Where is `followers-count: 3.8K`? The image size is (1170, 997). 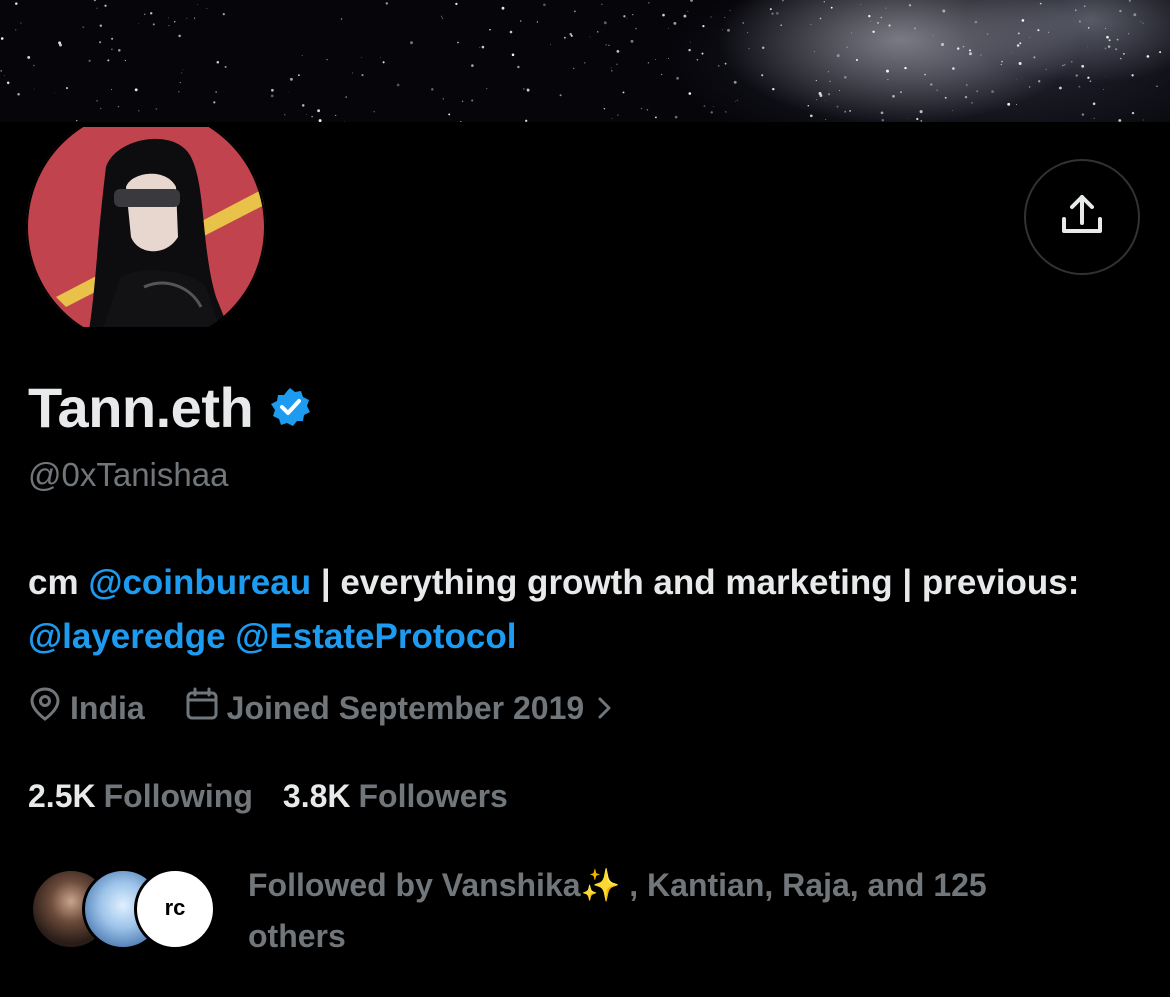
followers-count: 3.8K is located at coordinates (316, 795).